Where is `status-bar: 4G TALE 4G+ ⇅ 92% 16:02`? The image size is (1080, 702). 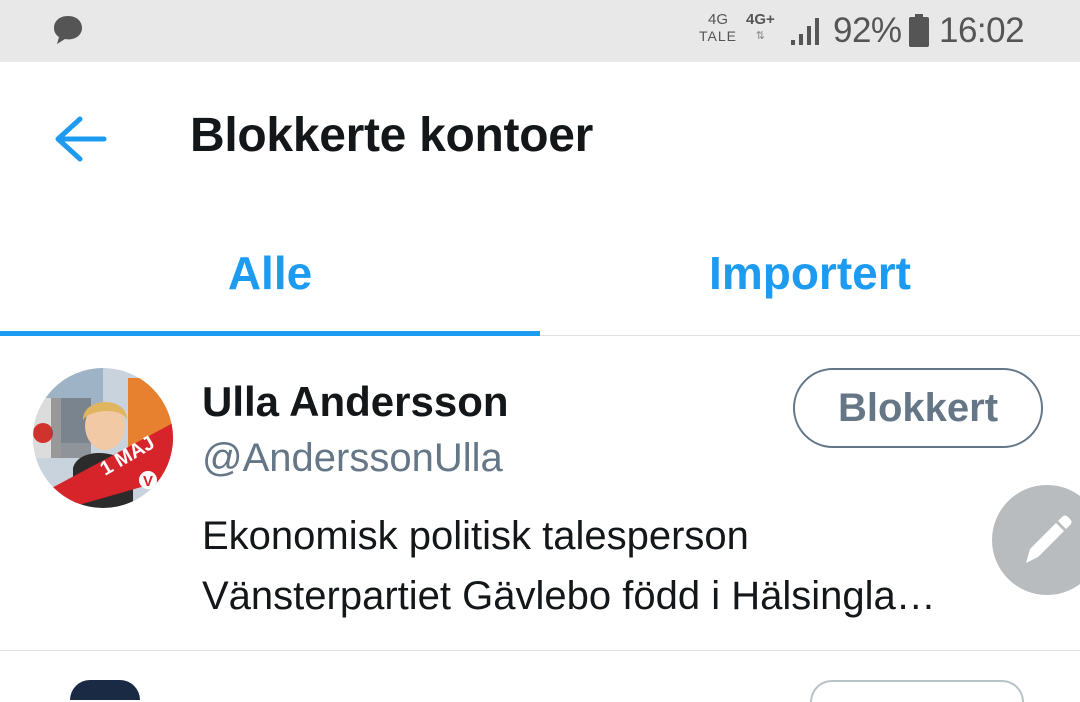 status-bar: 4G TALE 4G+ ⇅ 92% 16:02 is located at coordinates (540, 31).